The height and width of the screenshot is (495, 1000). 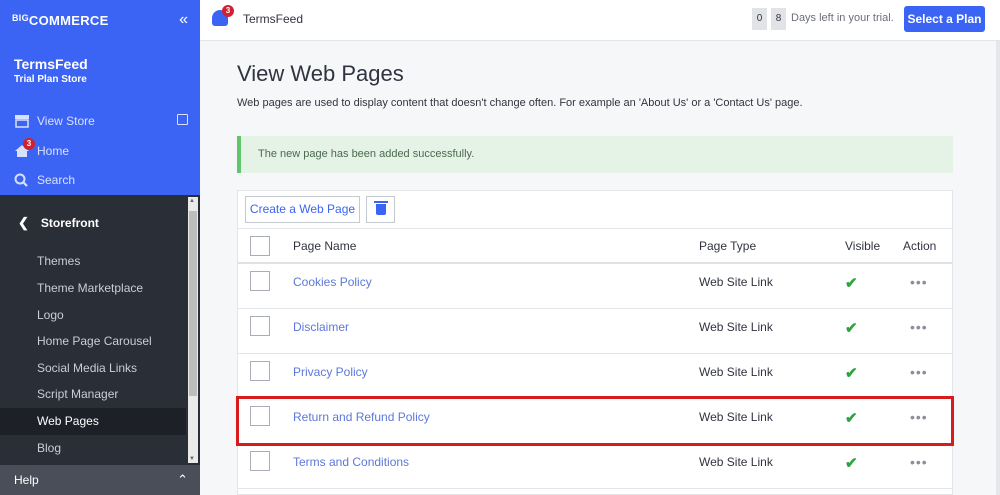 What do you see at coordinates (320, 73) in the screenshot?
I see `page-title: View Web Pages` at bounding box center [320, 73].